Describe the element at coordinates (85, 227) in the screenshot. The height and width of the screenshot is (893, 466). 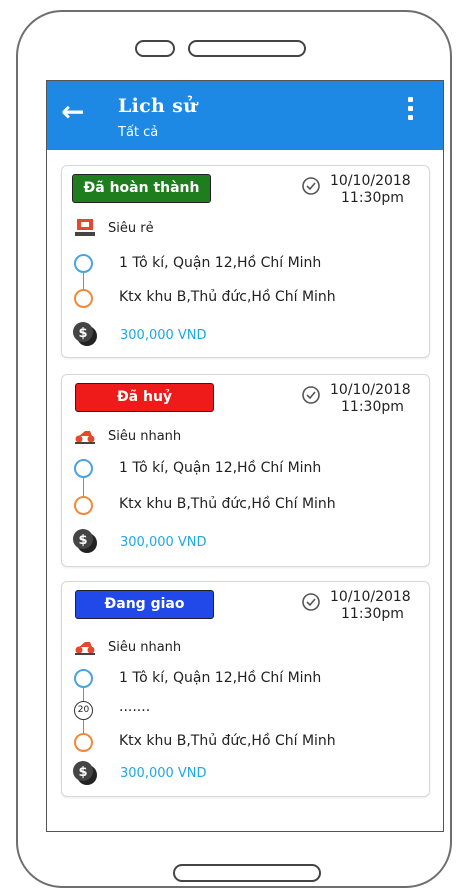
I see `cheap-service-icon` at that location.